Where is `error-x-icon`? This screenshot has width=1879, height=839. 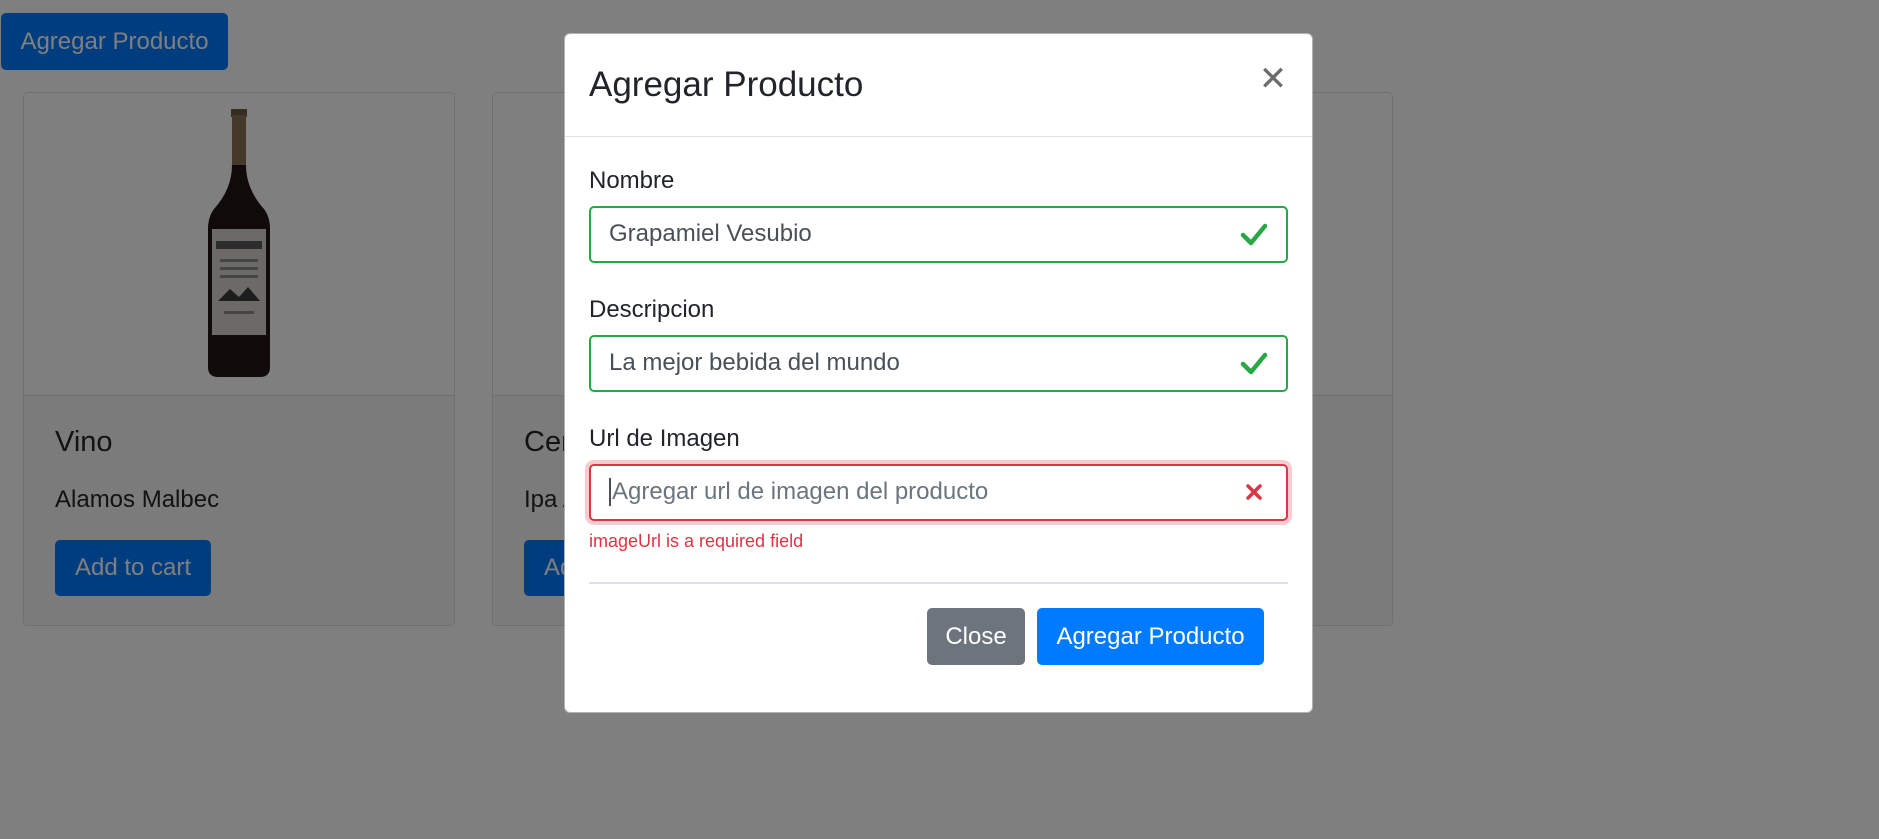 error-x-icon is located at coordinates (1254, 492).